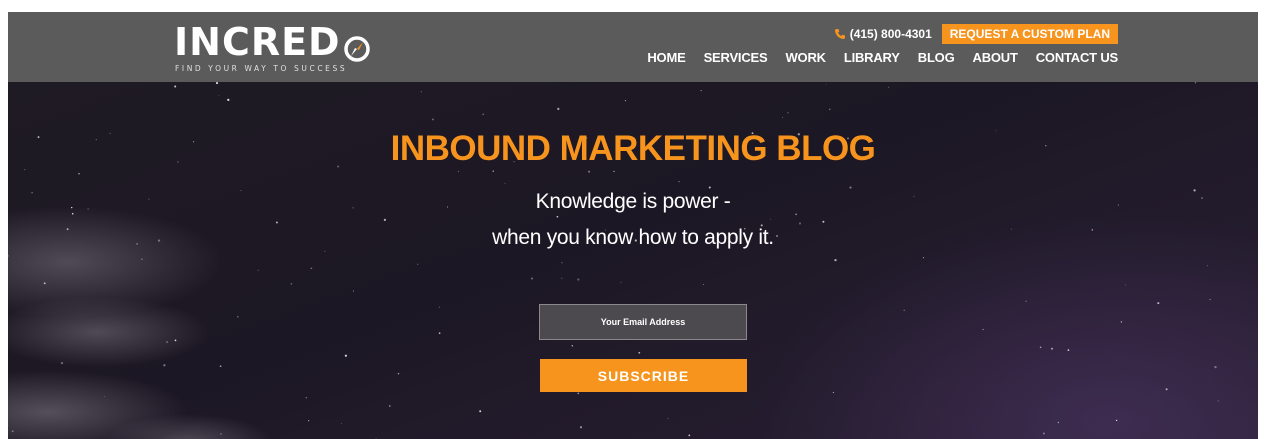 This screenshot has width=1266, height=439. Describe the element at coordinates (805, 57) in the screenshot. I see `nav-work: WORK` at that location.